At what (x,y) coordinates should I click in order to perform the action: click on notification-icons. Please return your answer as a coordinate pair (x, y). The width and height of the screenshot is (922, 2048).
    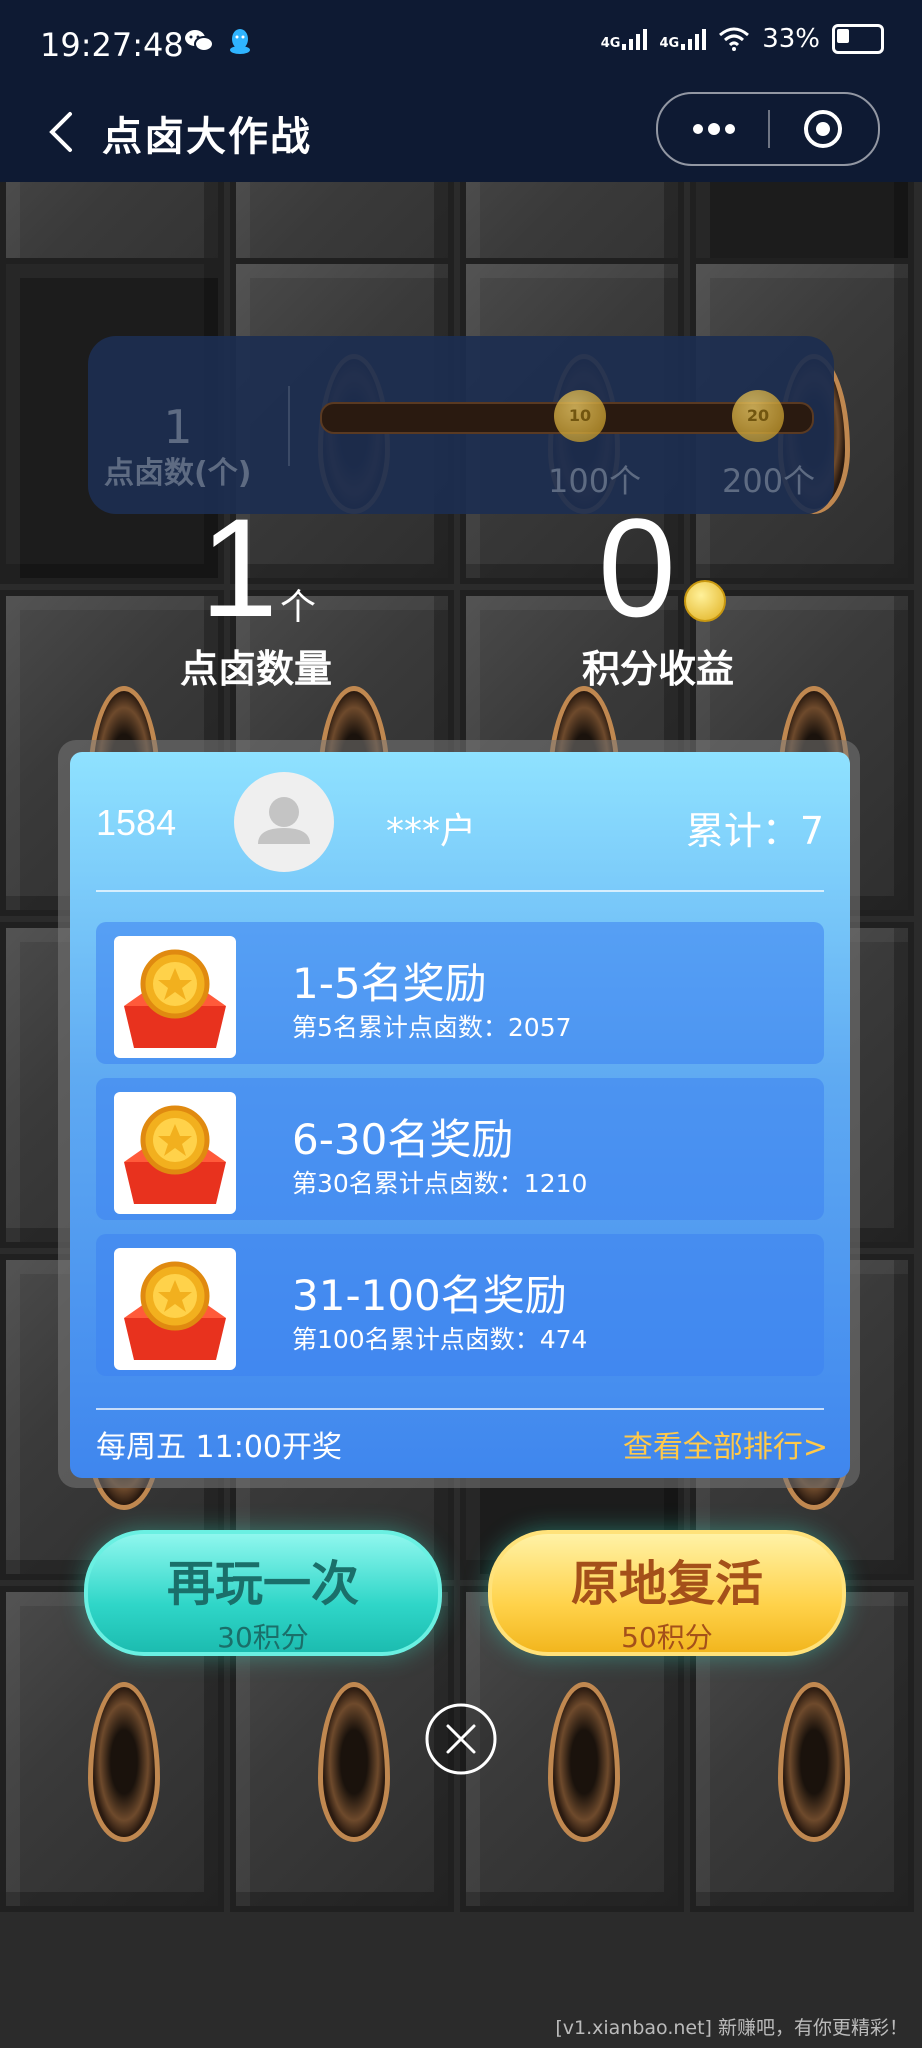
    Looking at the image, I should click on (218, 42).